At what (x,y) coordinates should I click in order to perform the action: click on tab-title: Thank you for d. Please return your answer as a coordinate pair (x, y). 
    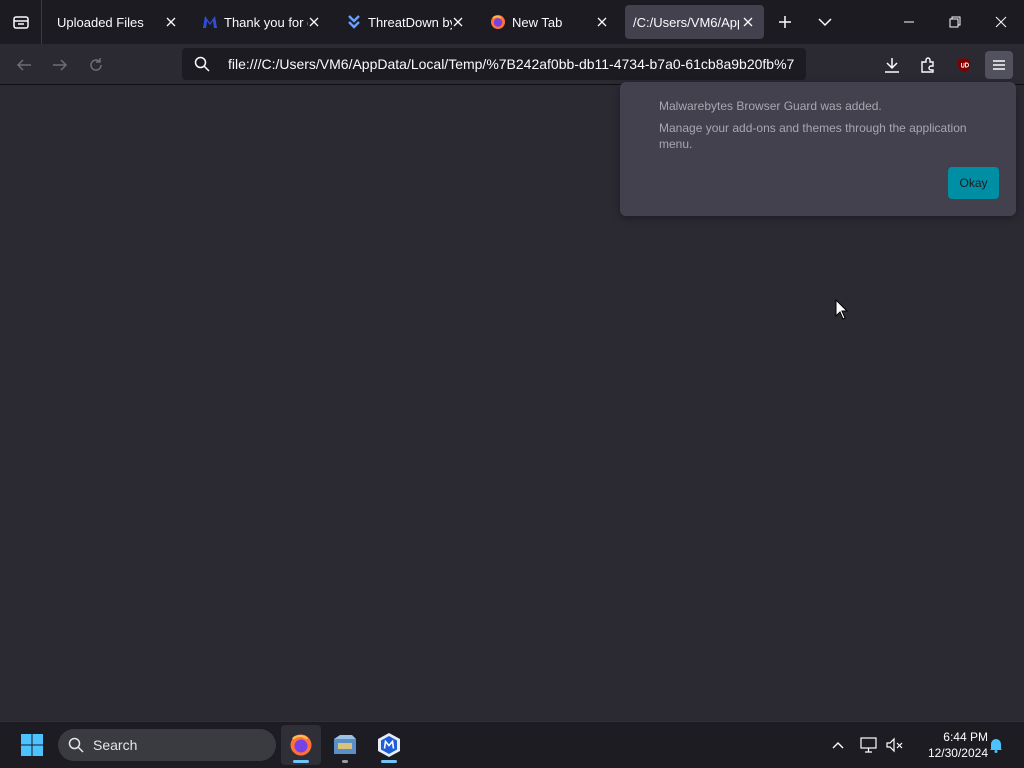
    Looking at the image, I should click on (266, 22).